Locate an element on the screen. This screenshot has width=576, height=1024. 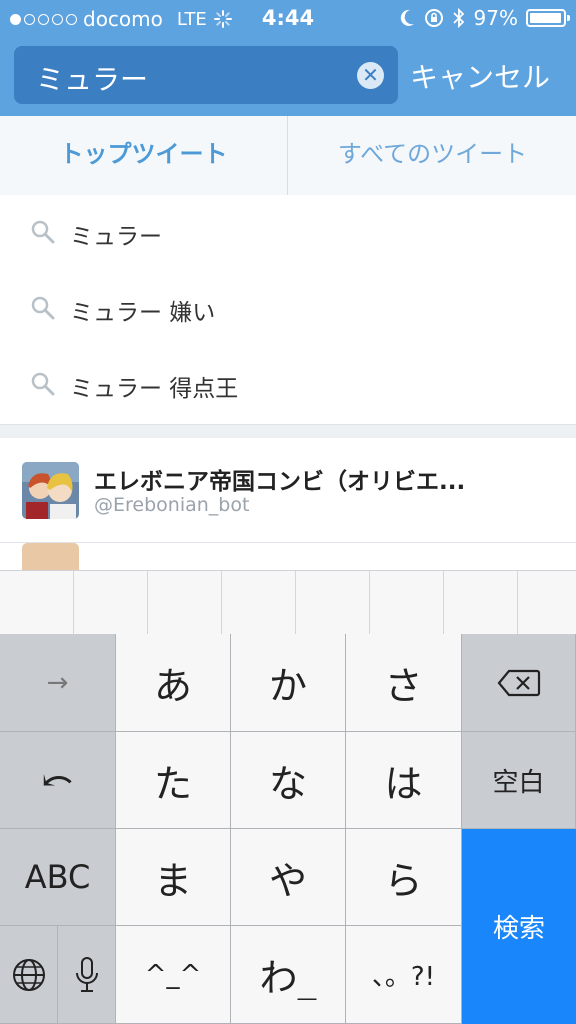
user-result: エレボニア帝国コンビ（オリビエ... @Erebonian_bot is located at coordinates (288, 490).